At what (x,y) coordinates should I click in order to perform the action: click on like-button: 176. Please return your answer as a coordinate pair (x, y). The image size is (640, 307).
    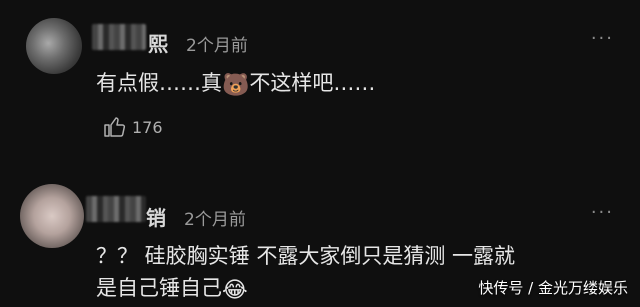
    Looking at the image, I should click on (132, 127).